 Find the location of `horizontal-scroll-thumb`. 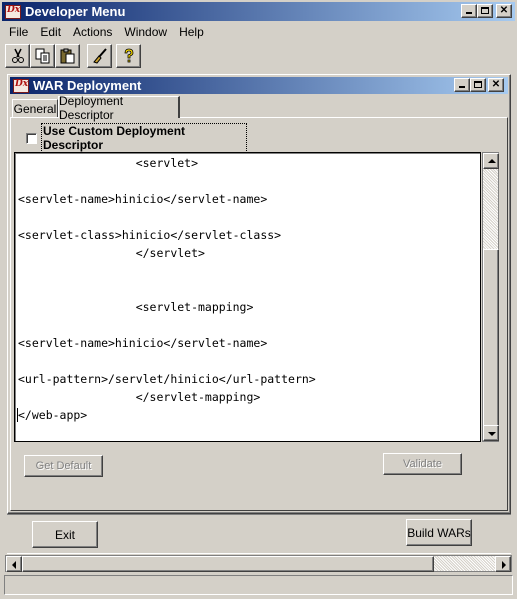

horizontal-scroll-thumb is located at coordinates (228, 564).